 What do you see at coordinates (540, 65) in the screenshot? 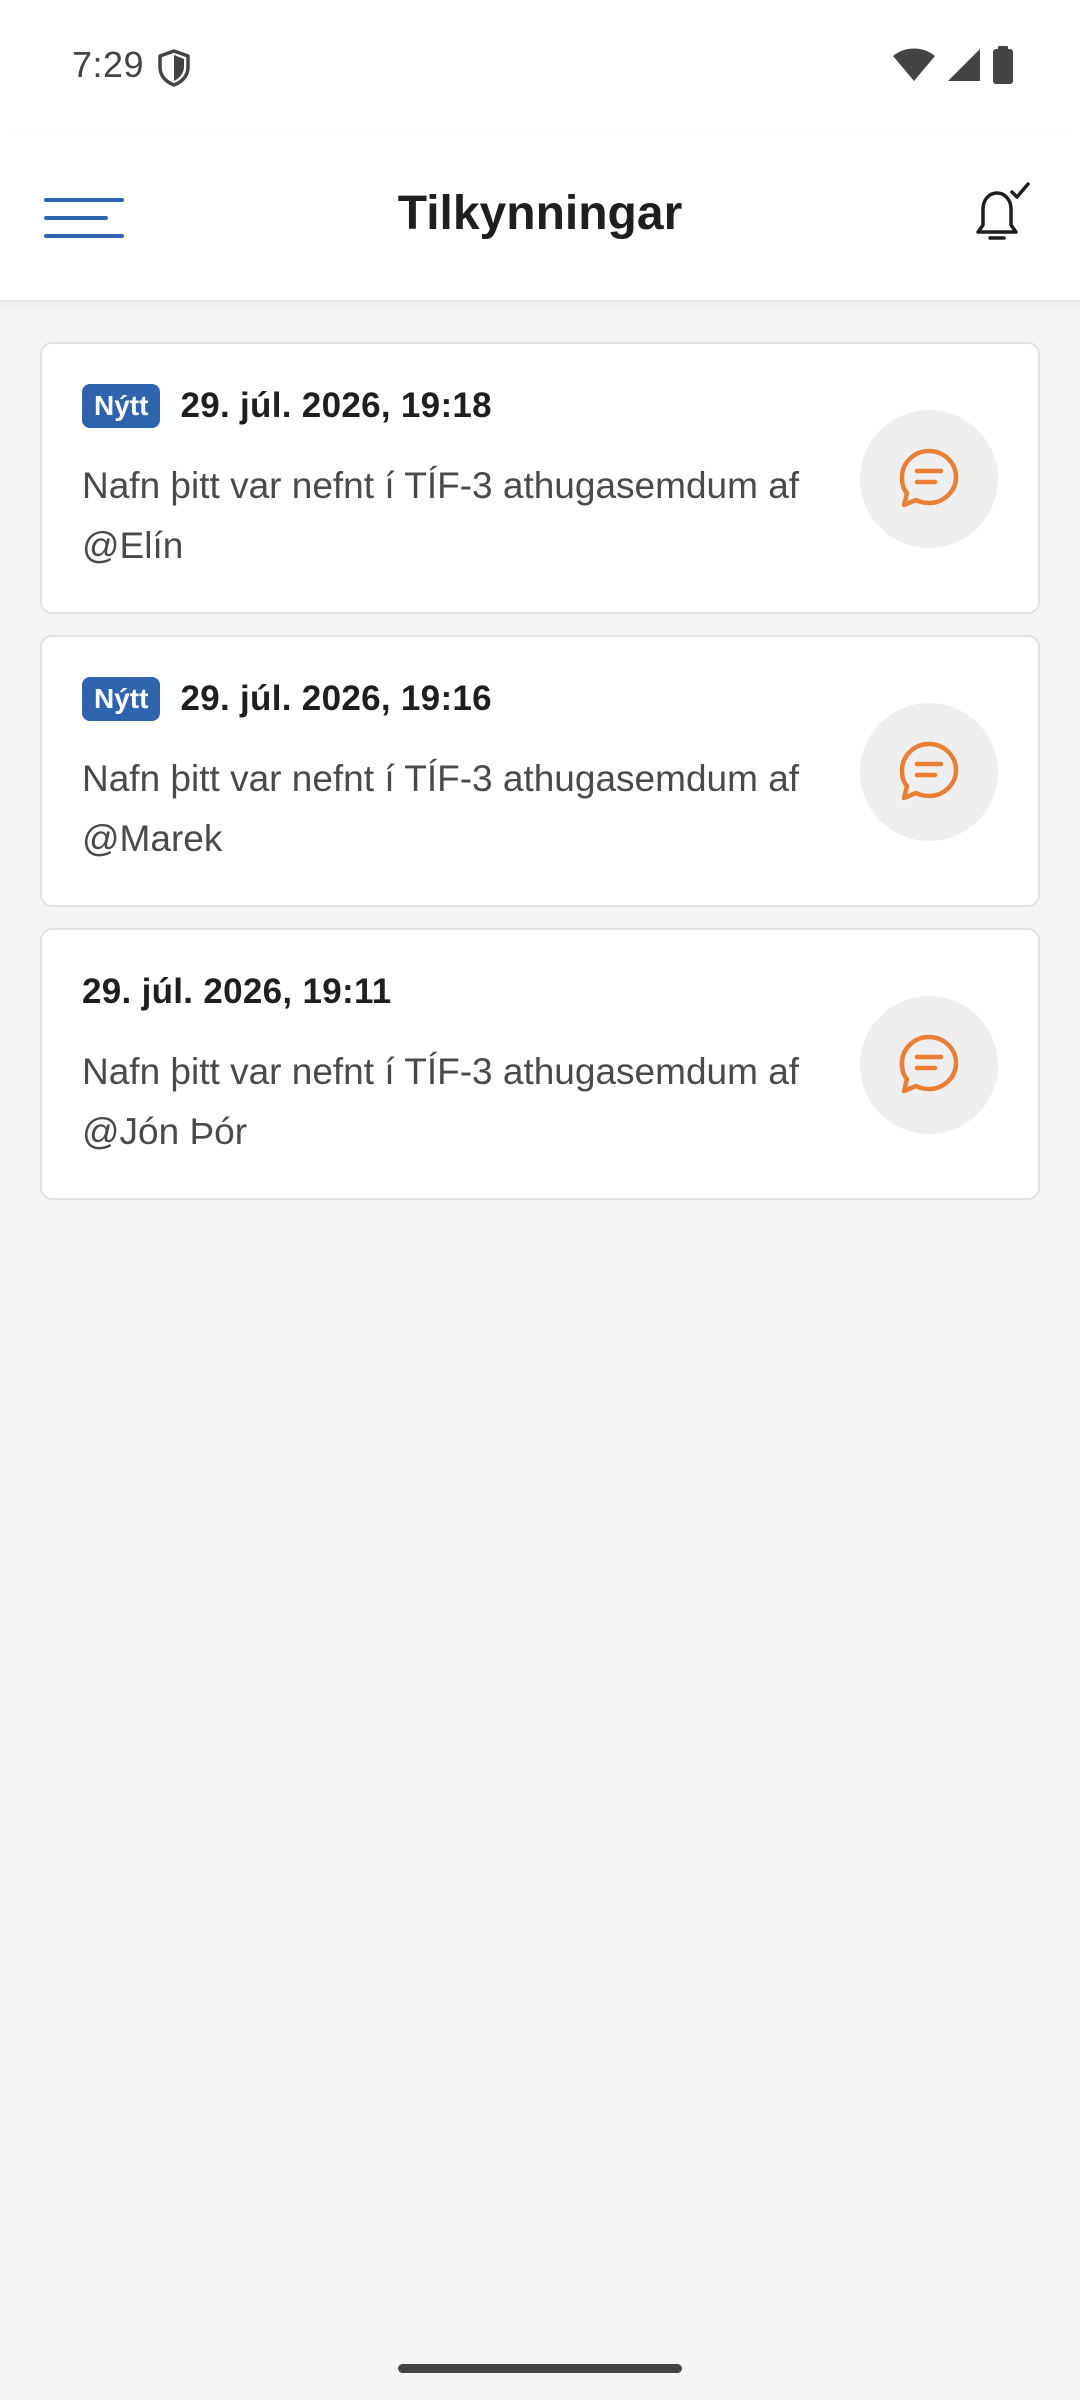
I see `status-bar: 7:29` at bounding box center [540, 65].